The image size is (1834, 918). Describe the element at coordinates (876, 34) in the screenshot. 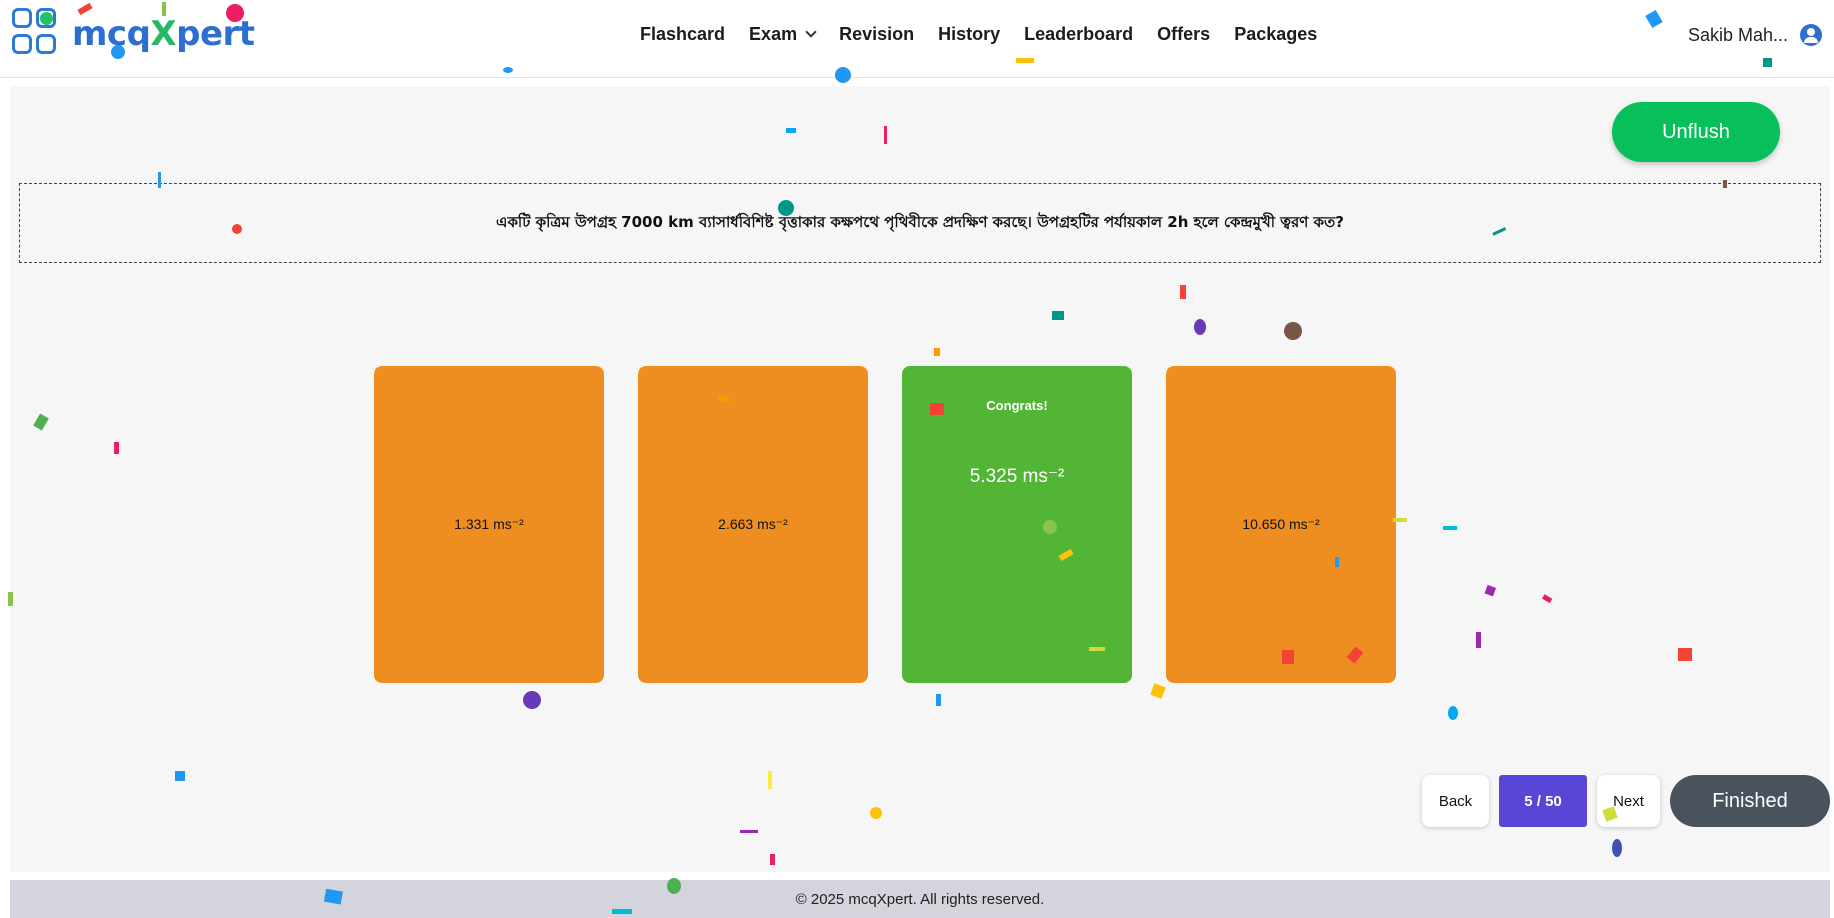

I see `nav-revision: Revision` at that location.